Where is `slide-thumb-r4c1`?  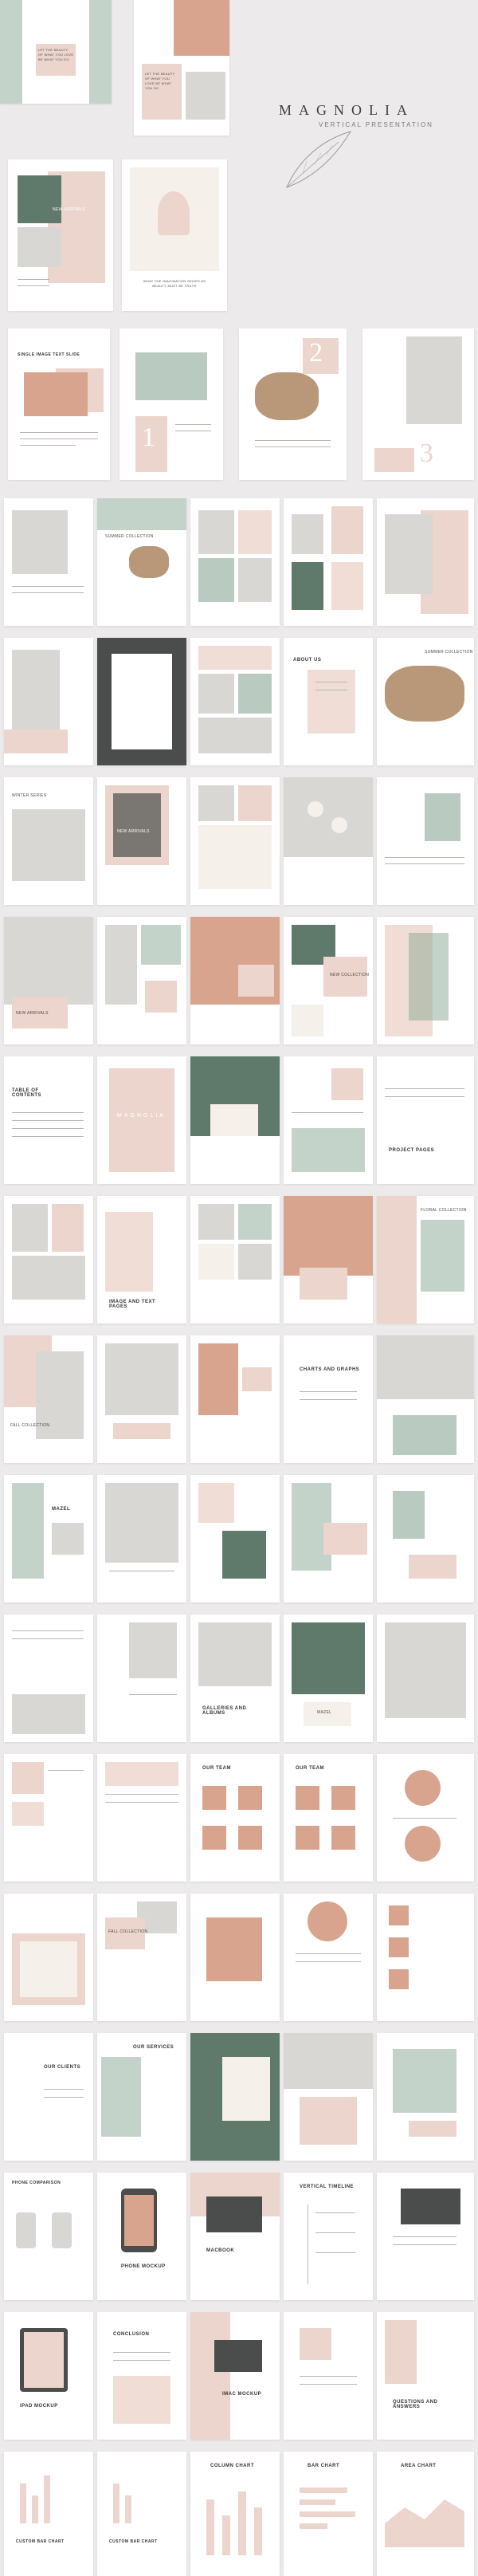 slide-thumb-r4c1 is located at coordinates (48, 562).